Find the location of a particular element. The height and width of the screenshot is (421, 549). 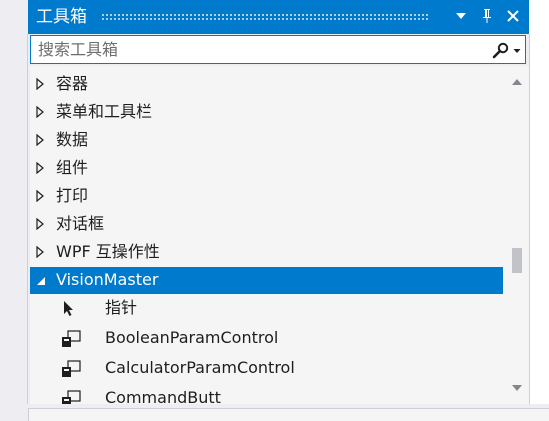

toolbox-item-calculatorparamcontrol: CalculatorParamControl is located at coordinates (266, 368).